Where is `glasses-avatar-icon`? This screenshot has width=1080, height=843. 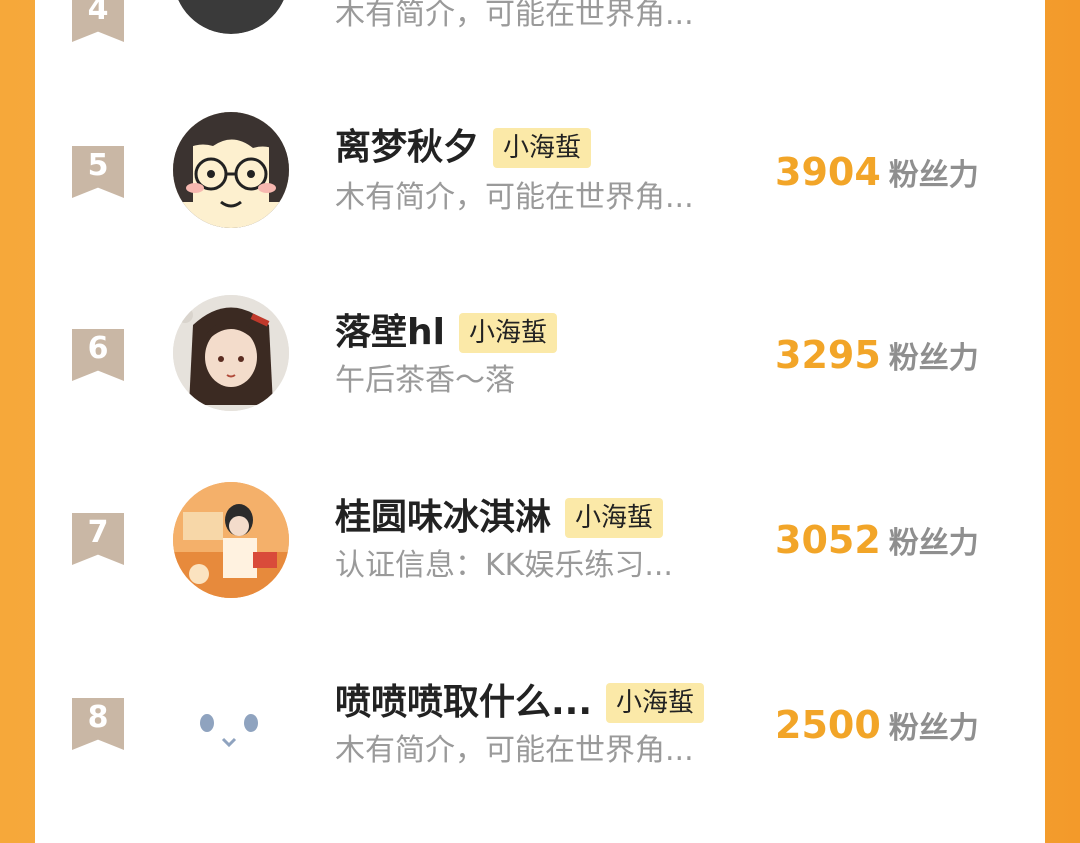 glasses-avatar-icon is located at coordinates (231, 170).